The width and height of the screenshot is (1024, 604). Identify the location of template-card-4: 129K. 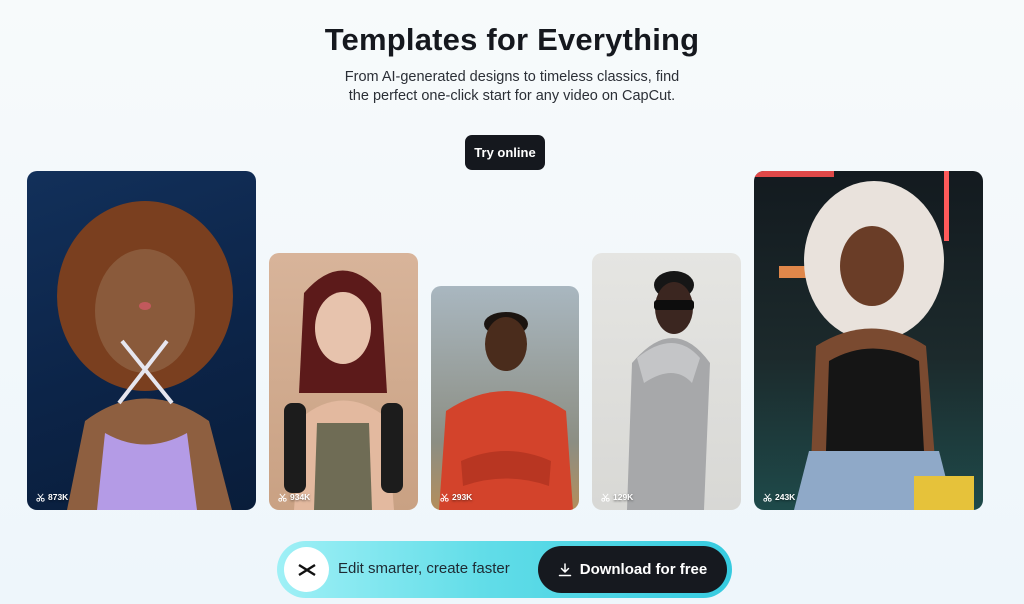
(666, 381).